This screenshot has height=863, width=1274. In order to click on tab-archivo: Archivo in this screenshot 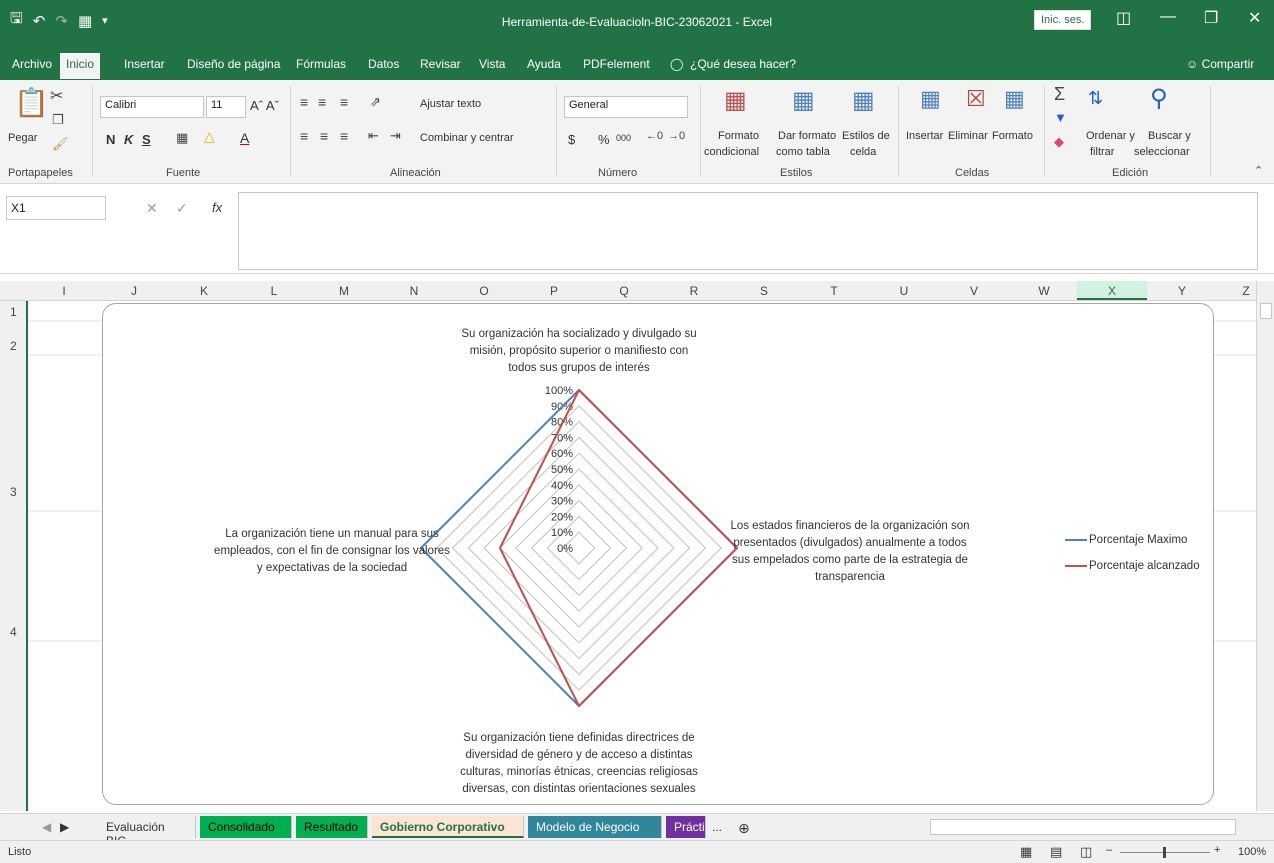, I will do `click(32, 64)`.